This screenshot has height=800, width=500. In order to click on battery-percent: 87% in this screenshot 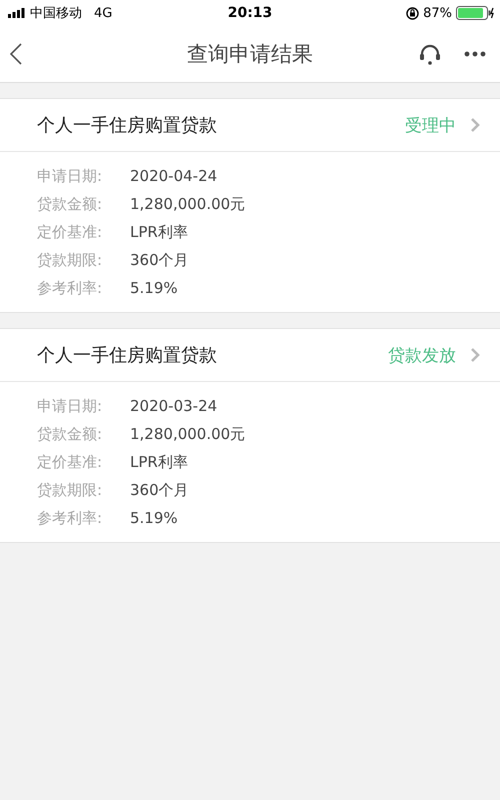, I will do `click(437, 13)`.